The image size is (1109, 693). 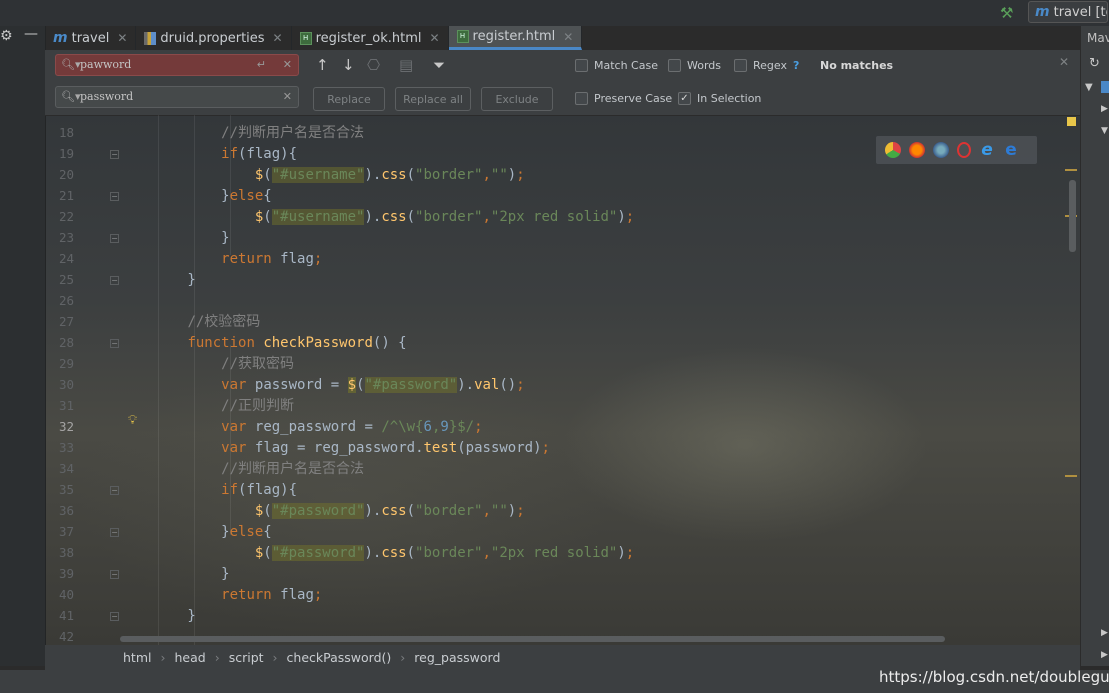 I want to click on tab-label: druid.properties, so click(x=212, y=38).